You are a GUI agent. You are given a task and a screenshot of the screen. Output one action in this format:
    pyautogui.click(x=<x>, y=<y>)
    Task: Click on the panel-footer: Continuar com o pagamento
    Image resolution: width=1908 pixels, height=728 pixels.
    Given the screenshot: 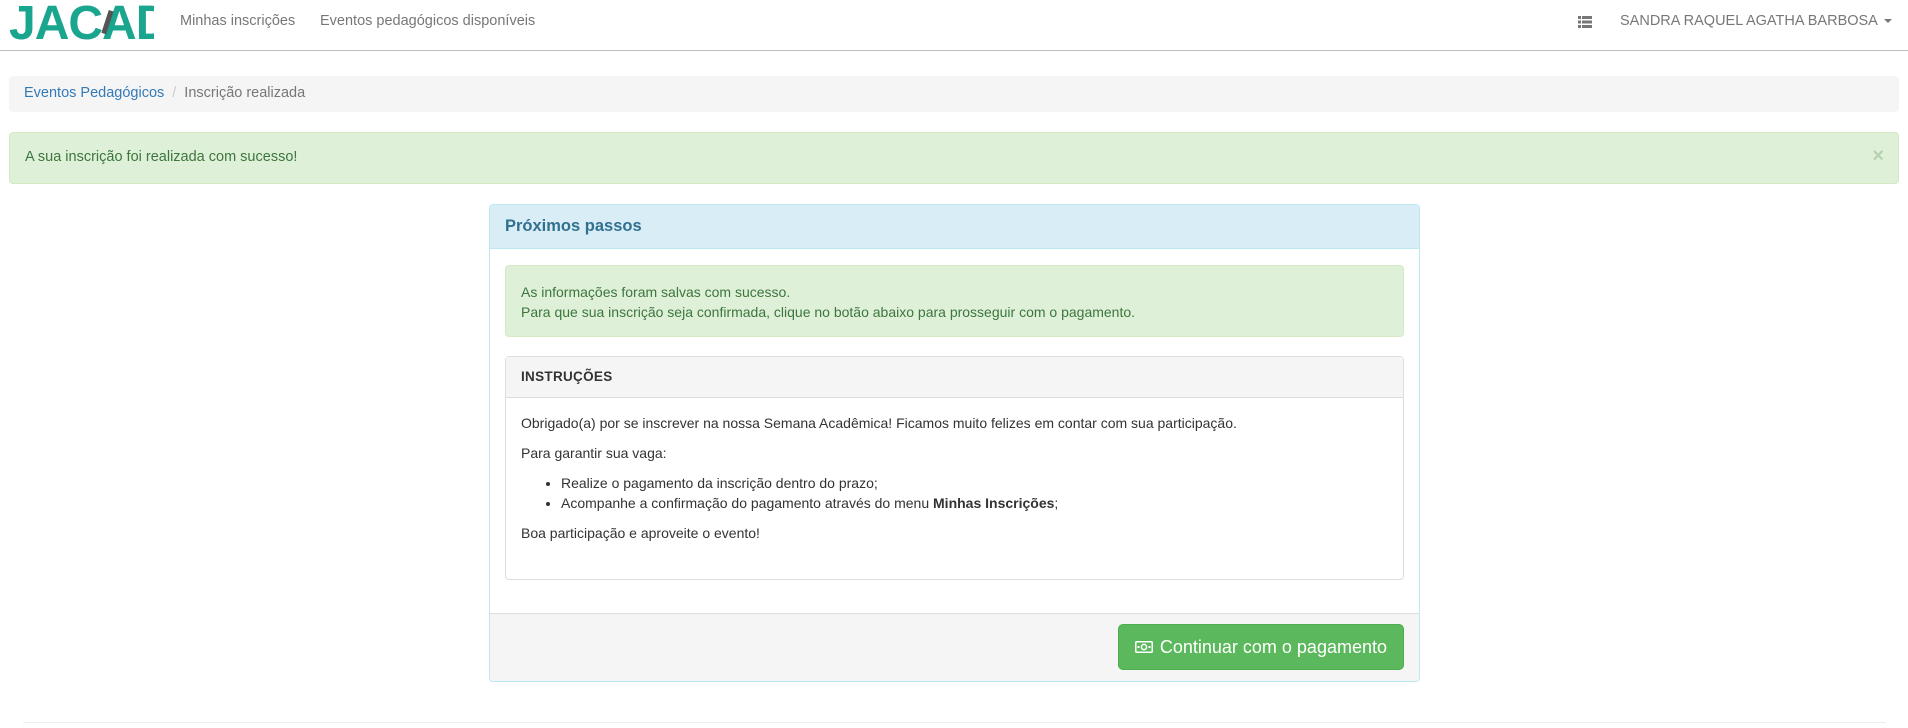 What is the action you would take?
    pyautogui.click(x=954, y=647)
    